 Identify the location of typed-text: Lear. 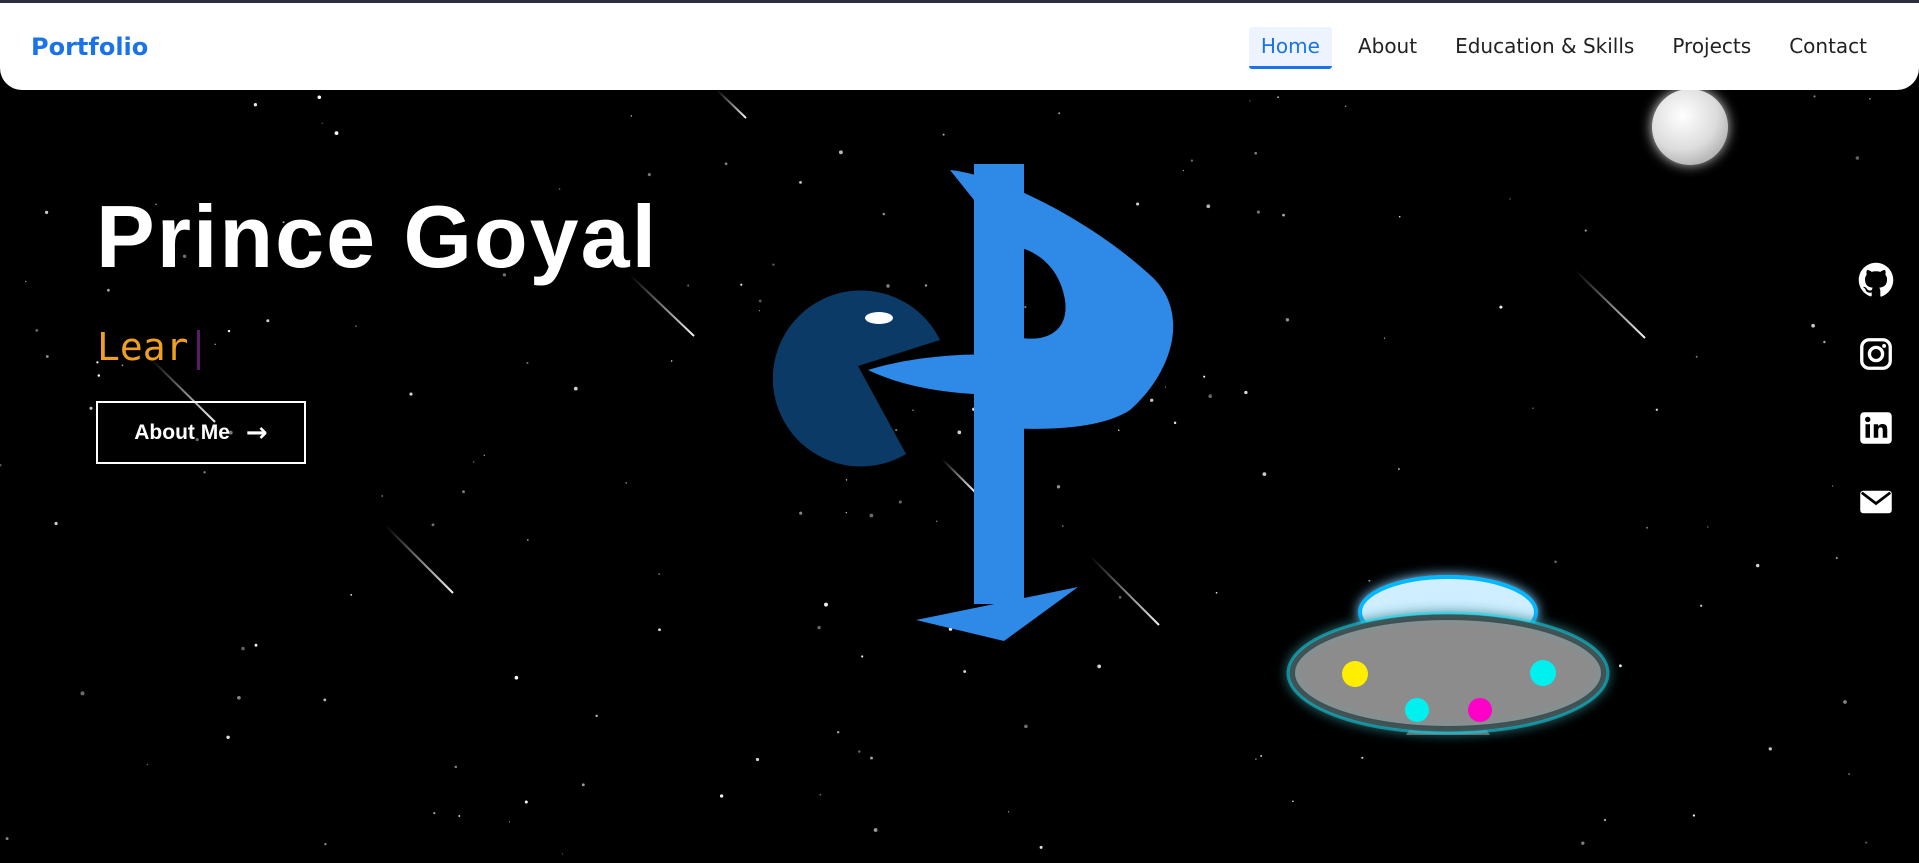
(148, 347).